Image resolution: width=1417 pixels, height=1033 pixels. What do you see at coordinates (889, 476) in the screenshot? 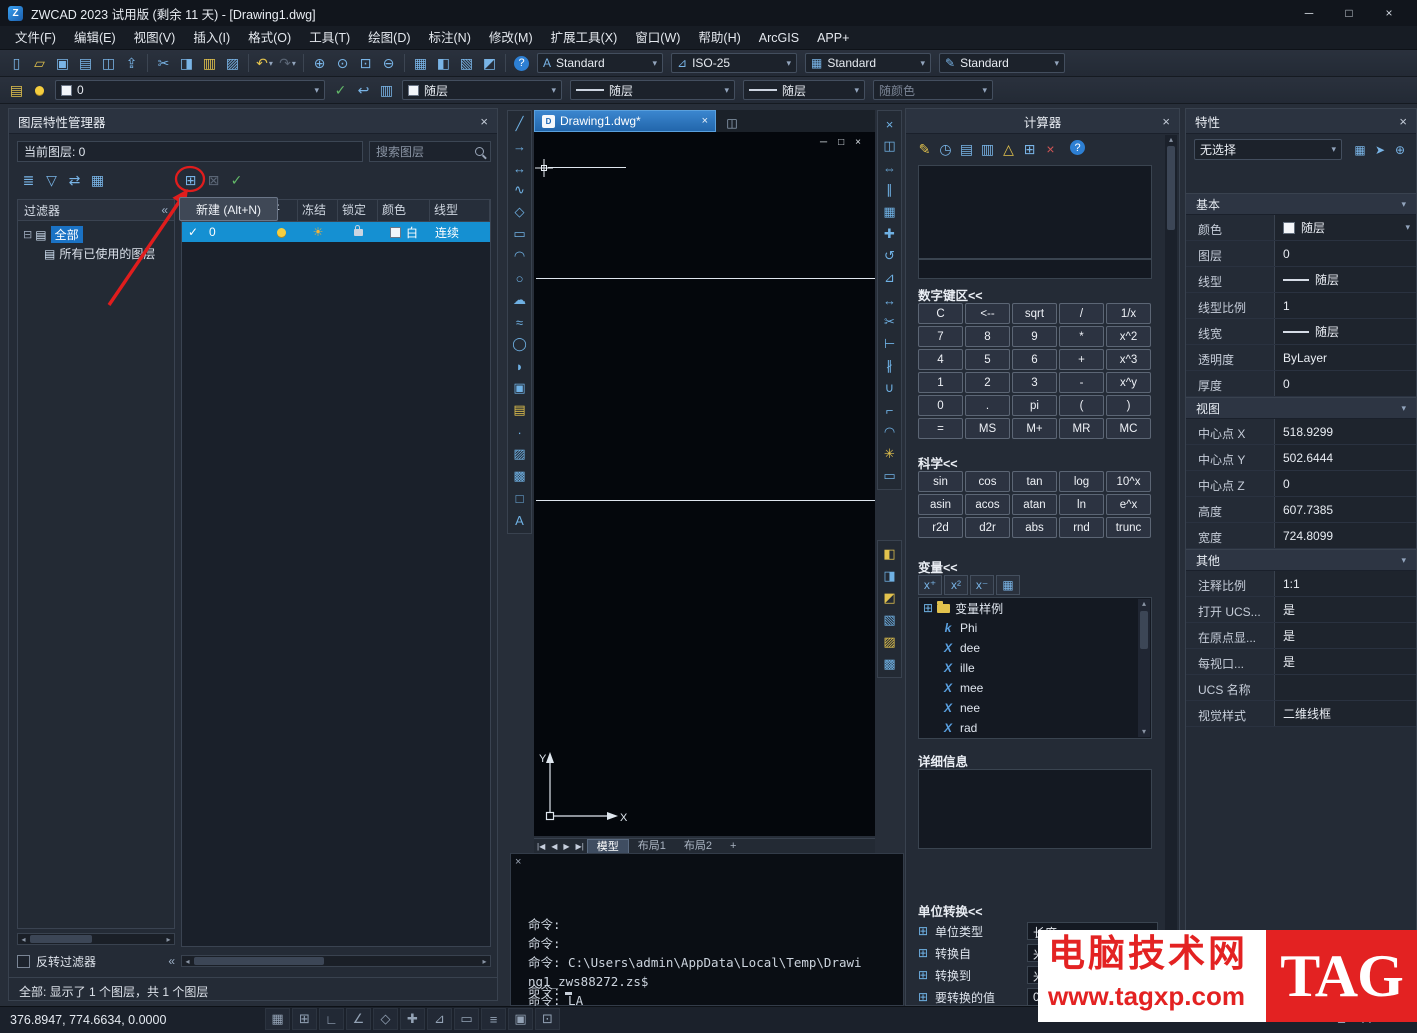
I see `edit-polyline-icon: ▭` at bounding box center [889, 476].